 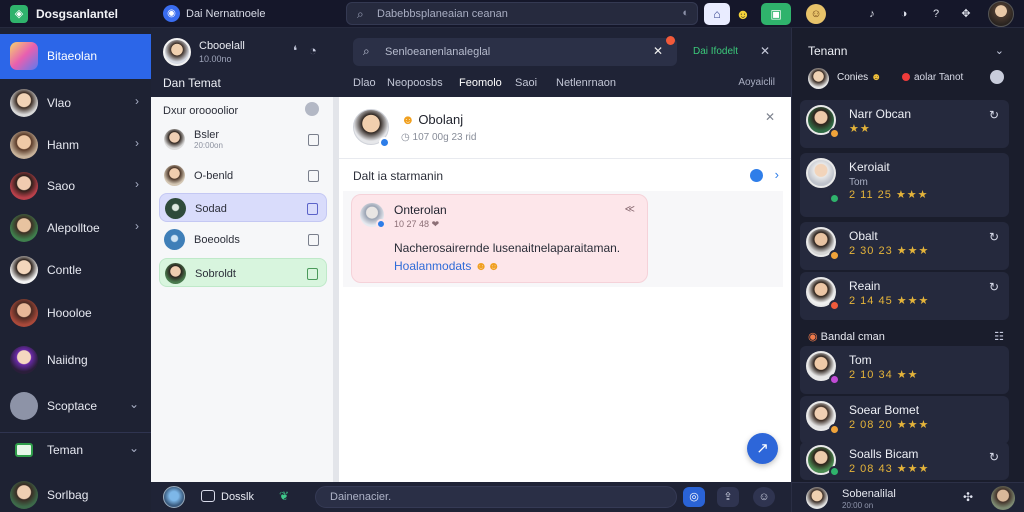 What do you see at coordinates (715, 51) in the screenshot?
I see `details-link: Dai Ifodelt` at bounding box center [715, 51].